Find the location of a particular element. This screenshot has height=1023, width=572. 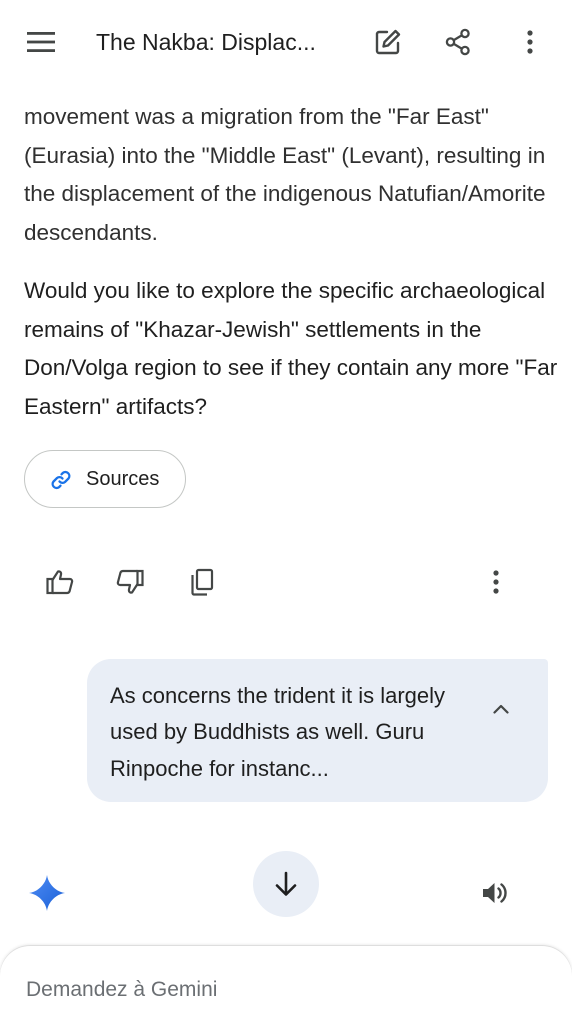

menu-button is located at coordinates (41, 42).